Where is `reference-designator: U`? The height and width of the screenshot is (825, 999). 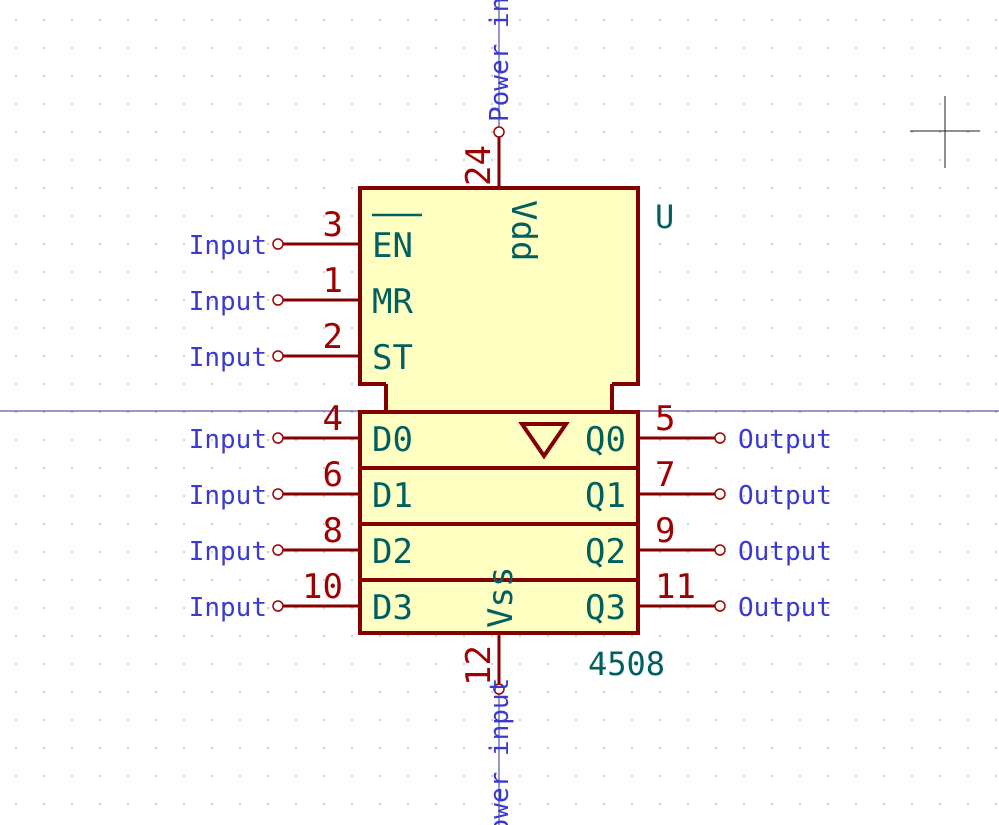 reference-designator: U is located at coordinates (664, 217).